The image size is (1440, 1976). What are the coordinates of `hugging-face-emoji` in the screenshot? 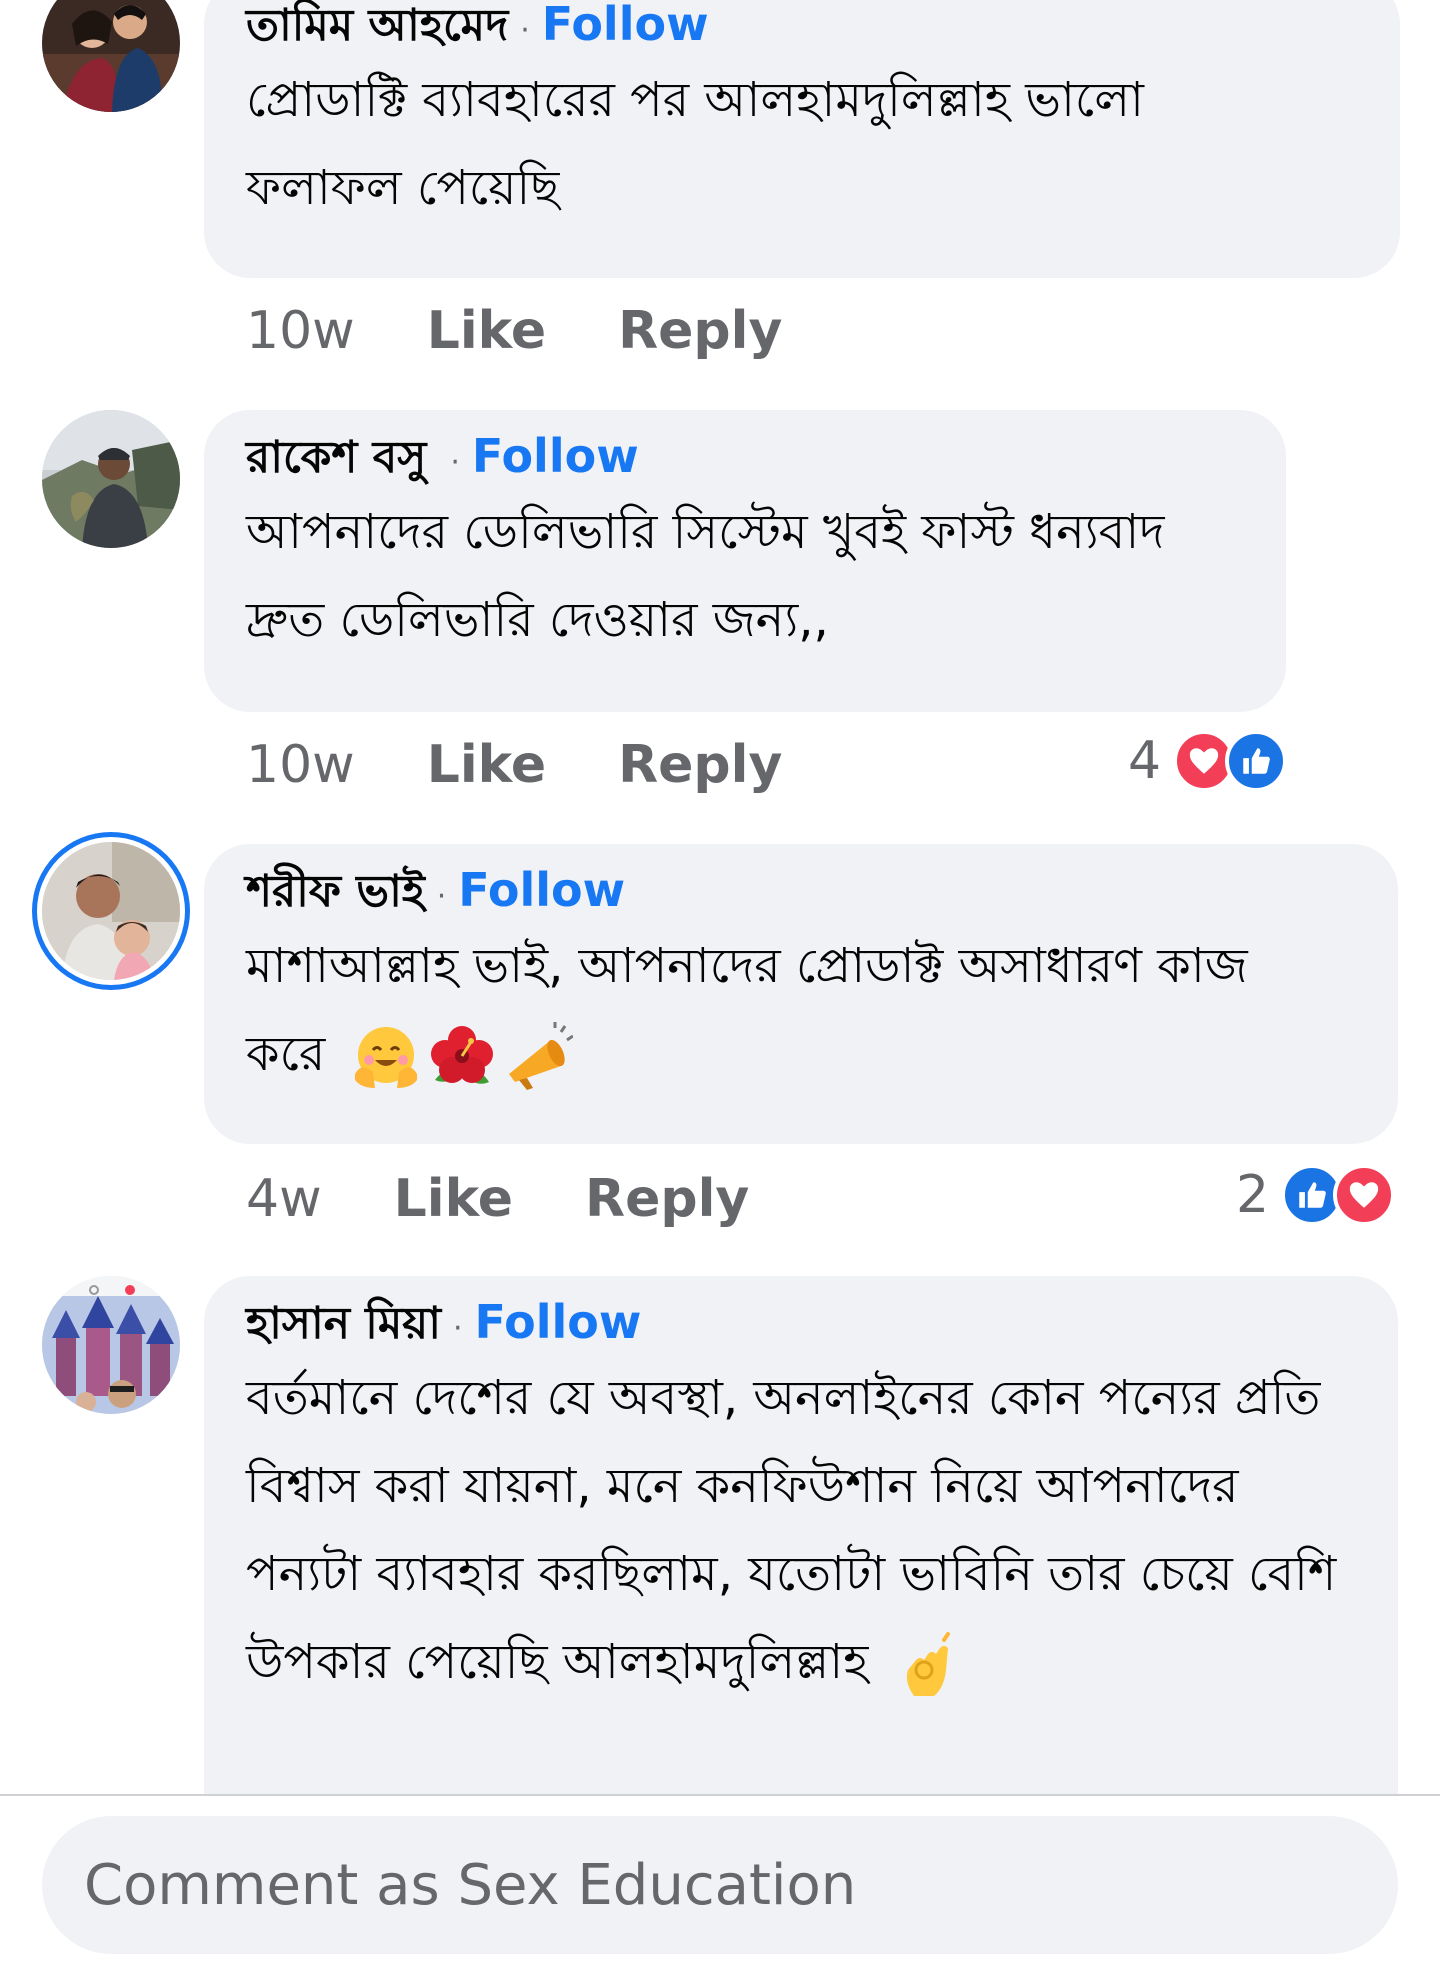 It's located at (386, 1057).